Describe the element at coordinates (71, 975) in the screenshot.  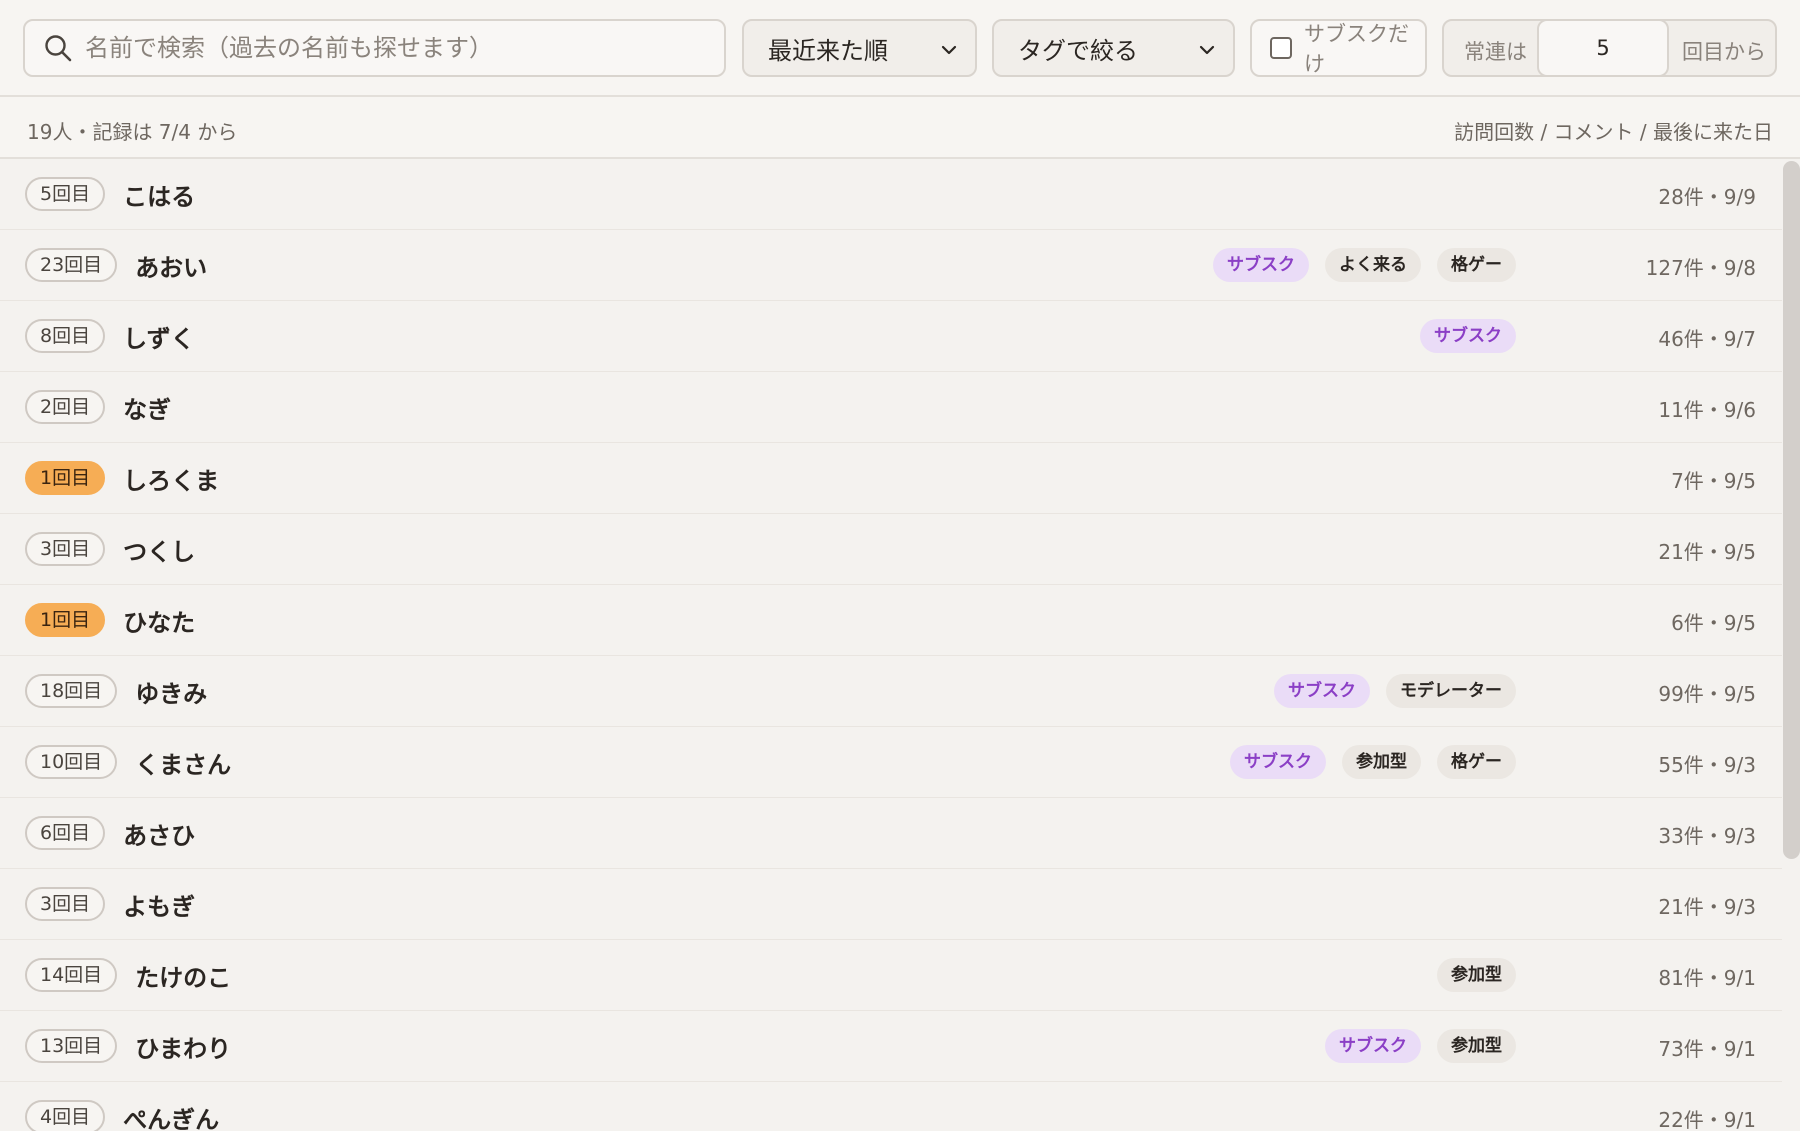
I see `visit-count-badge: 14回目` at that location.